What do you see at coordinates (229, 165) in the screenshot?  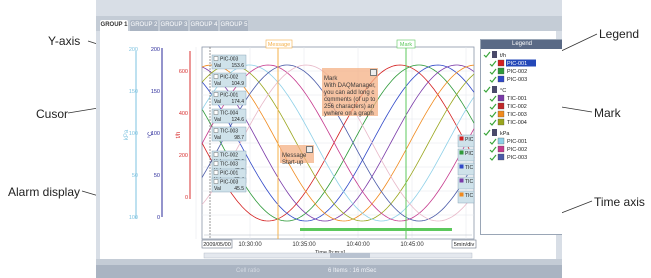 I see `readout-lower-tag: TIC-003` at bounding box center [229, 165].